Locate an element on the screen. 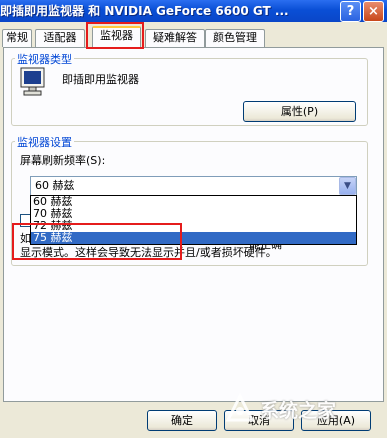  chevron-down-icon: ▼ is located at coordinates (347, 186).